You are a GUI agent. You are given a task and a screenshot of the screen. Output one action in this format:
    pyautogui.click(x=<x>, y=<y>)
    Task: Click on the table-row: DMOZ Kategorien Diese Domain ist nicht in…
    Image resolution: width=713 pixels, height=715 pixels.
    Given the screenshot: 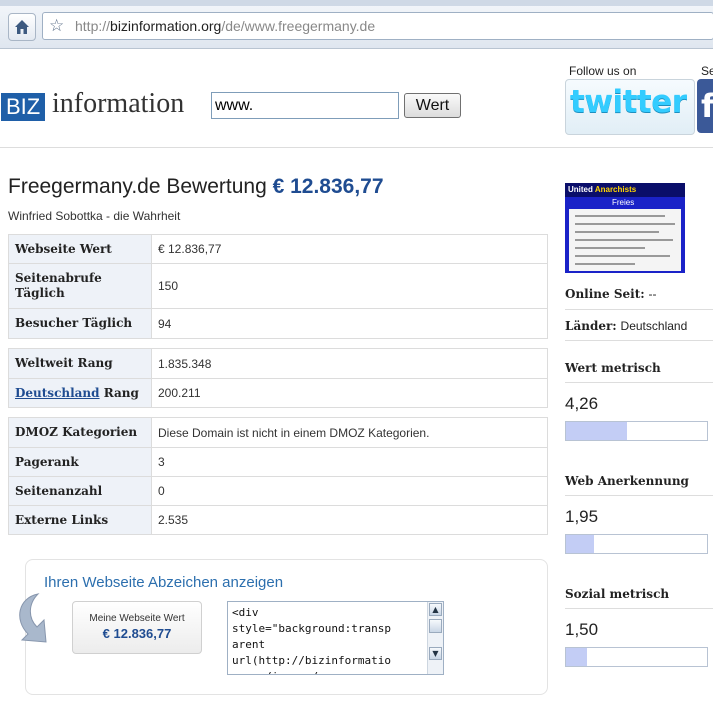 What is the action you would take?
    pyautogui.click(x=278, y=432)
    